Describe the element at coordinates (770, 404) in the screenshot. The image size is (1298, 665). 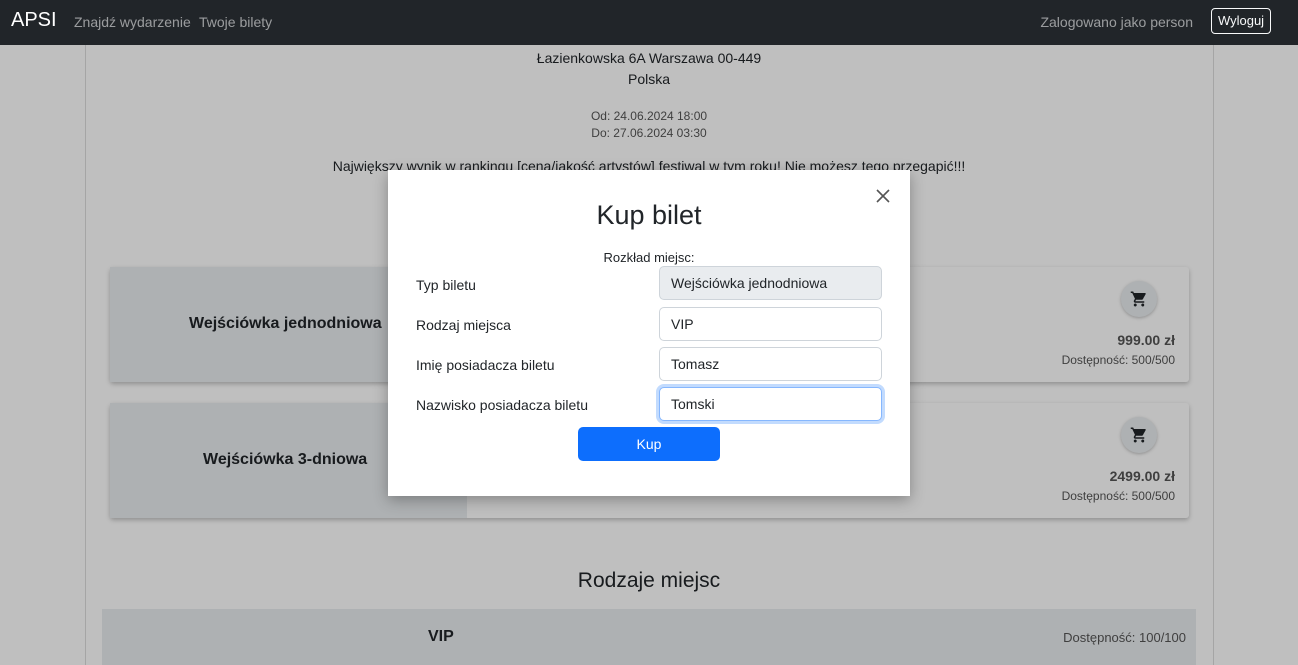
I see `last-name-input: Tomski` at that location.